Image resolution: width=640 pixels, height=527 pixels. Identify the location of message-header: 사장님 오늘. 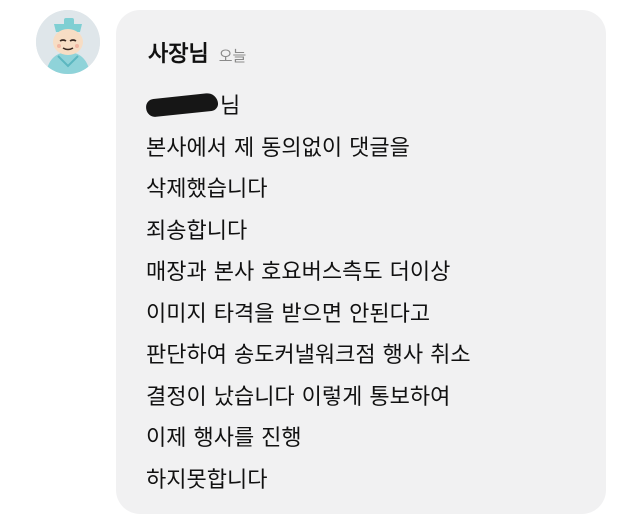
(197, 52).